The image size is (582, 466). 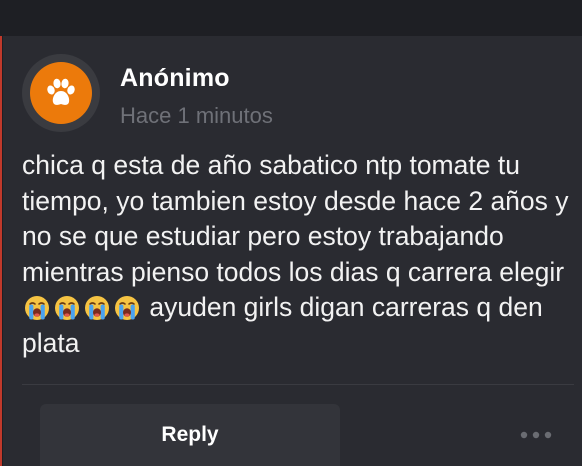 I want to click on post-timestamp: Hace 1 minutos, so click(x=196, y=115).